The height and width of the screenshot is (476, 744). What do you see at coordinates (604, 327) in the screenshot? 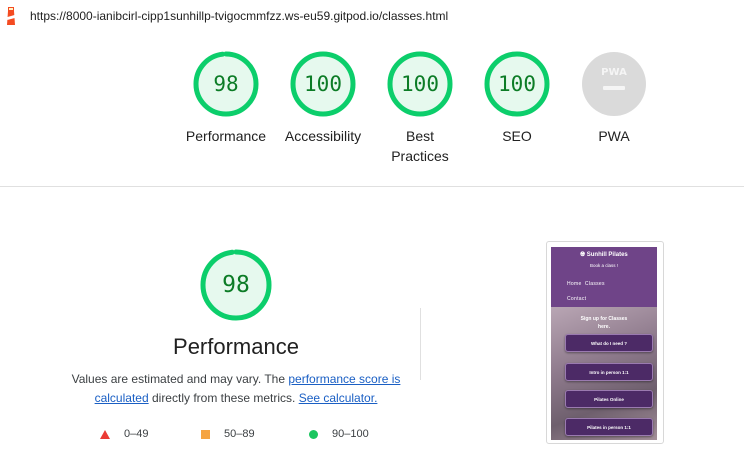
I see `hero-line: here.` at bounding box center [604, 327].